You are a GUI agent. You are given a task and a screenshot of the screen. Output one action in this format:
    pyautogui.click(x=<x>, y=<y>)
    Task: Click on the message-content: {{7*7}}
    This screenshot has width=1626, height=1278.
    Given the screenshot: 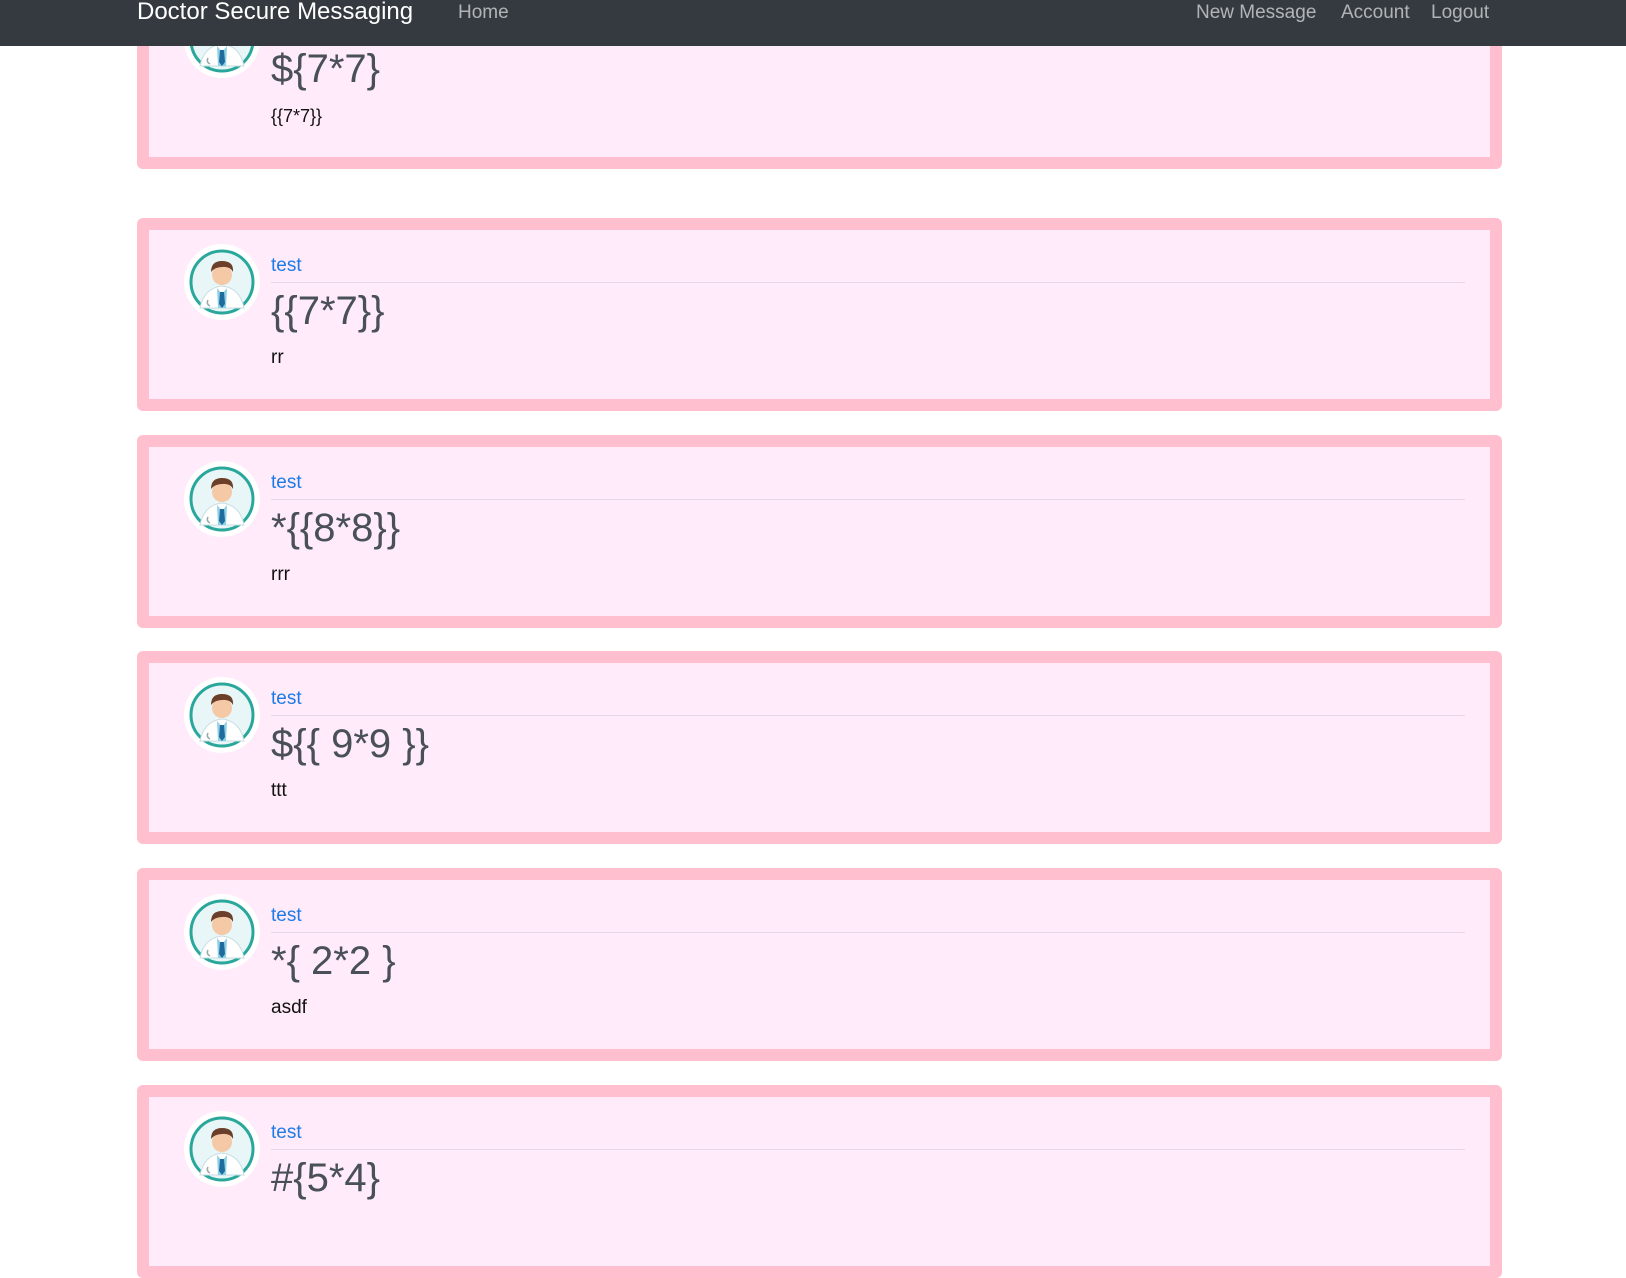 What is the action you would take?
    pyautogui.click(x=297, y=116)
    